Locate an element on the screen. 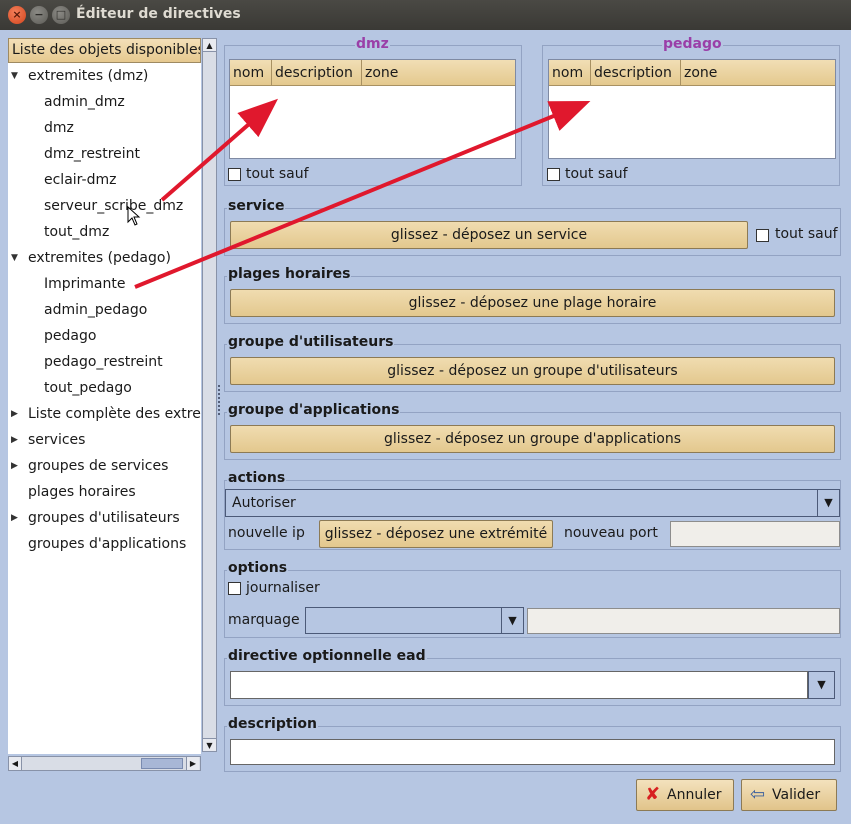 The width and height of the screenshot is (851, 824). service-drop-zone: glissez - déposez un service is located at coordinates (489, 235).